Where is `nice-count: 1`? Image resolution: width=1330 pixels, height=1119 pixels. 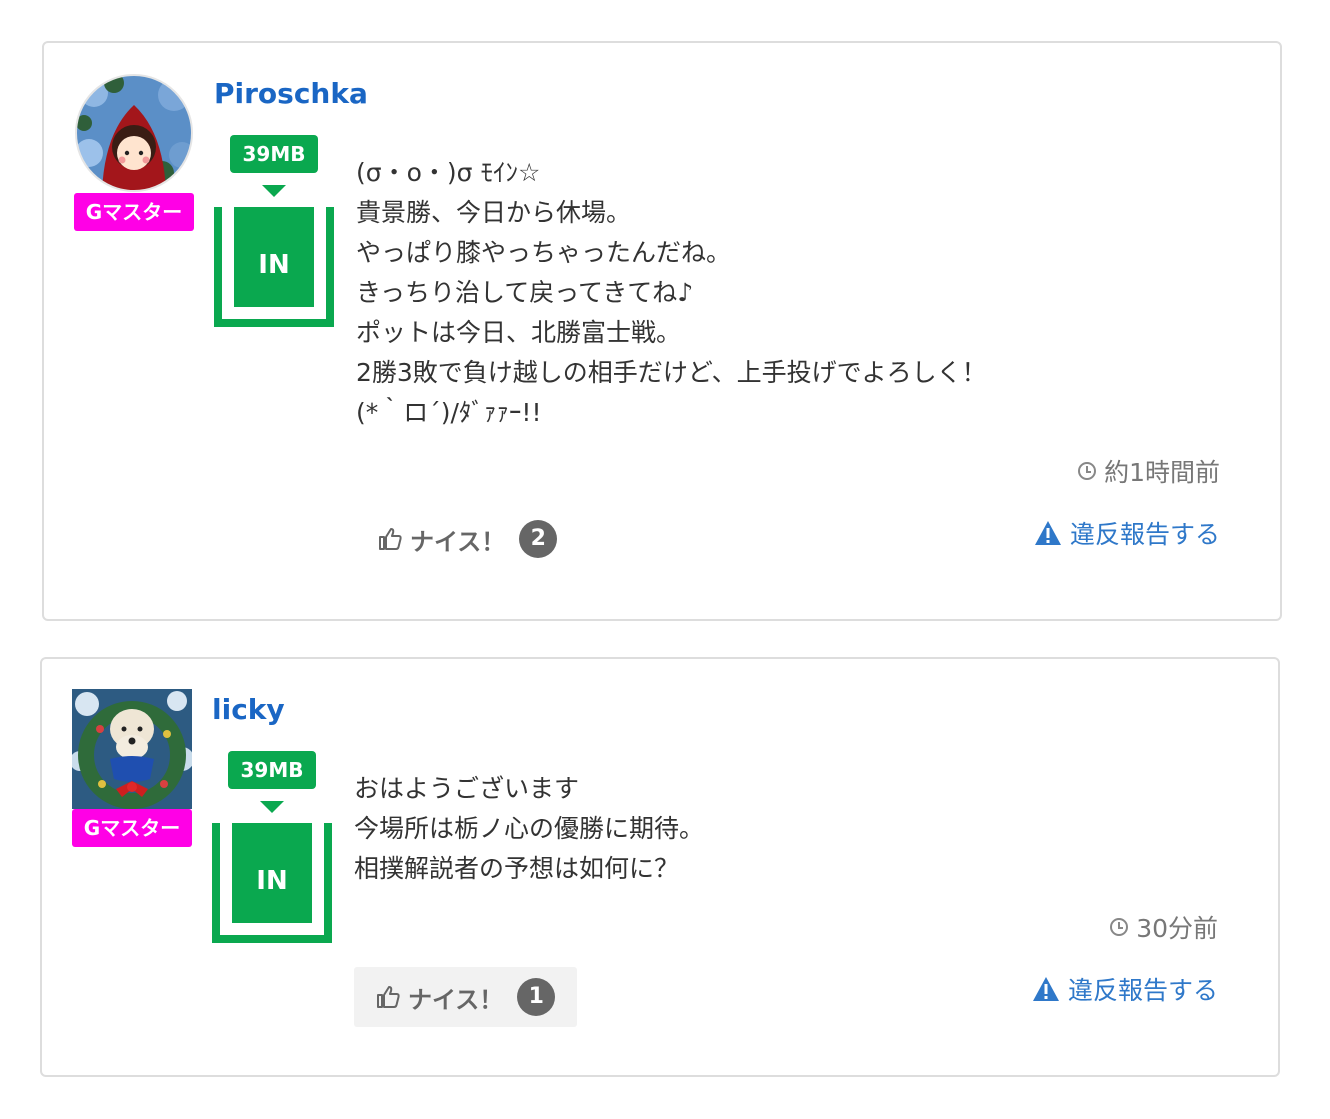 nice-count: 1 is located at coordinates (536, 997).